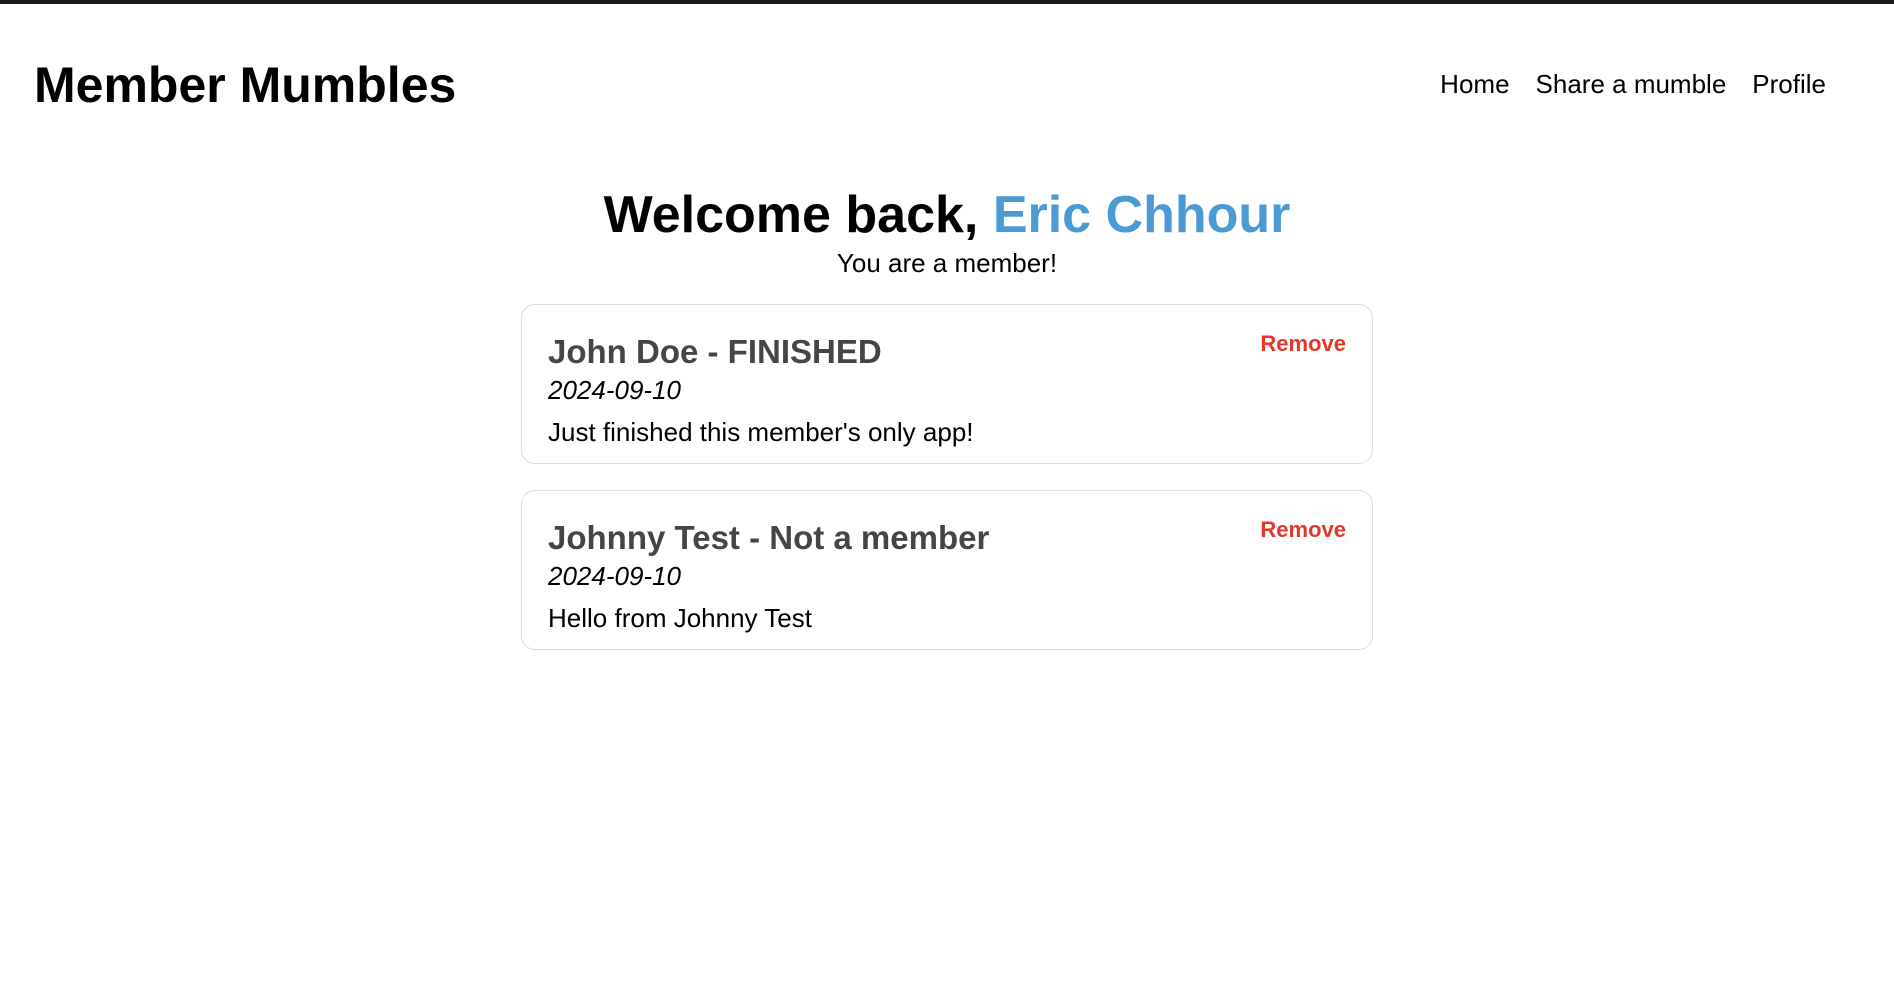 The image size is (1894, 984). I want to click on welcome-heading: Welcome back, Eric Chhour, so click(947, 215).